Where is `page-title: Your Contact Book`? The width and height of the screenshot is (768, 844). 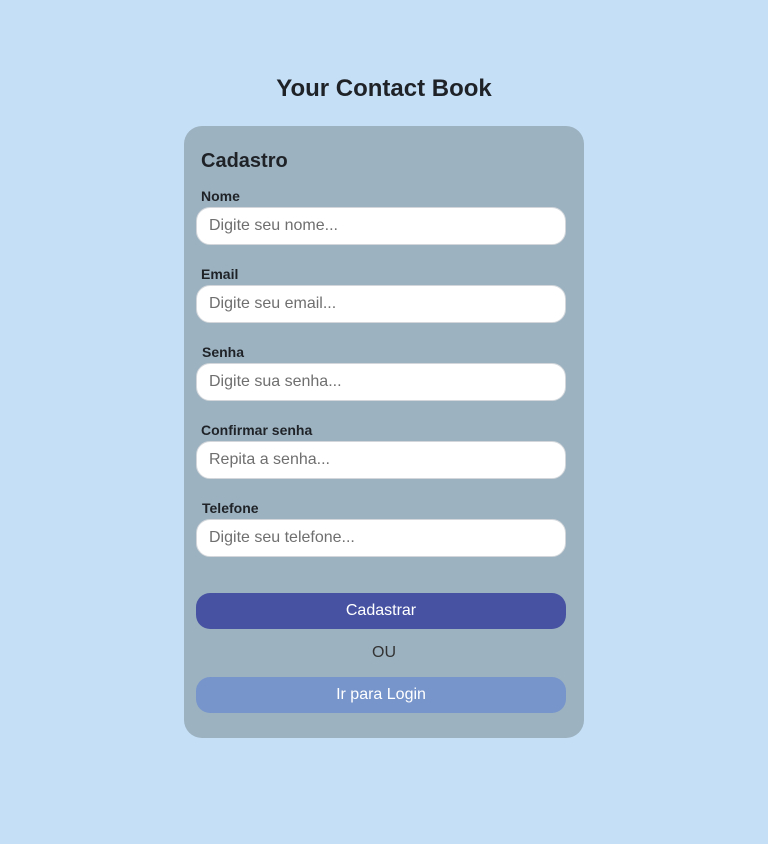 page-title: Your Contact Book is located at coordinates (384, 88).